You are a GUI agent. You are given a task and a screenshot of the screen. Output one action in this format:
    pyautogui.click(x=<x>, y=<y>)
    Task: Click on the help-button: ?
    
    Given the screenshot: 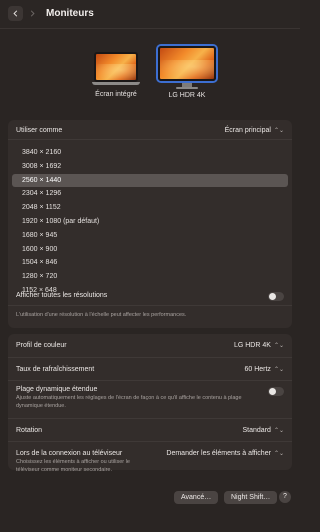 What is the action you would take?
    pyautogui.click(x=285, y=497)
    